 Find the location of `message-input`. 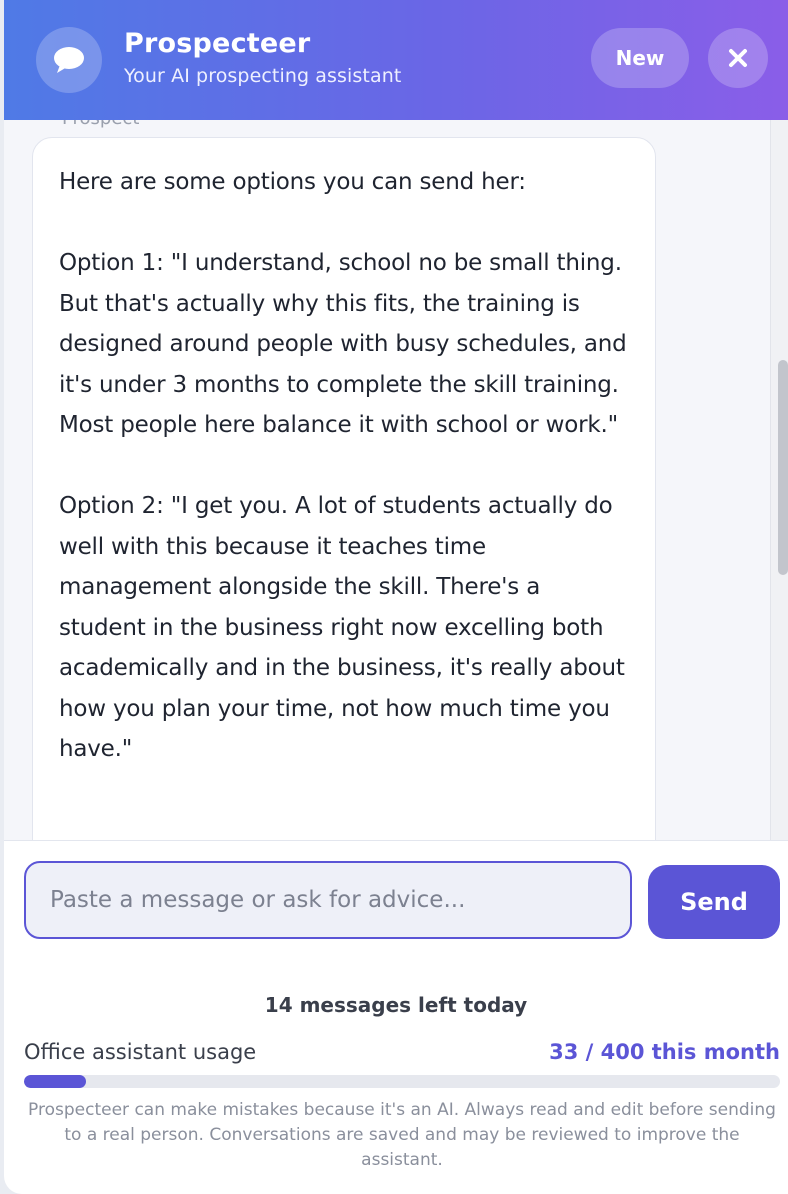

message-input is located at coordinates (328, 900).